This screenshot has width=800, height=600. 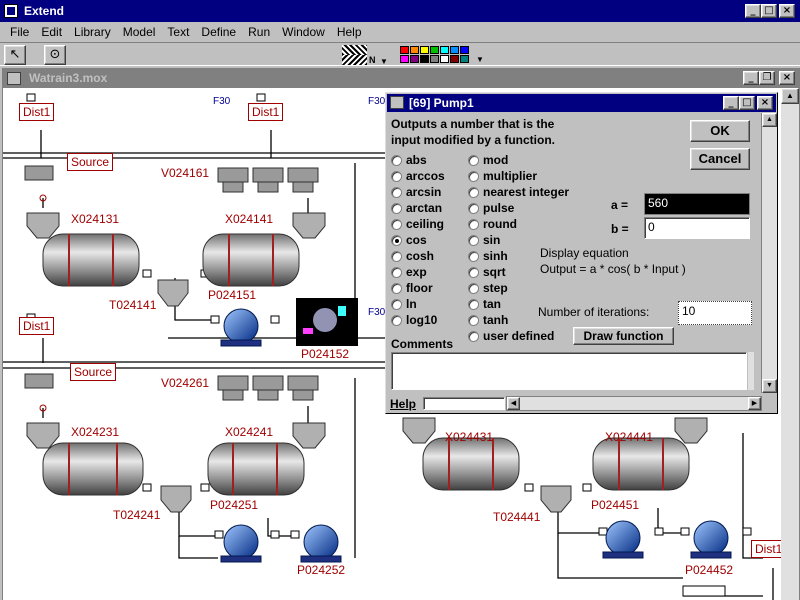 I want to click on close-button: ×, so click(x=787, y=11).